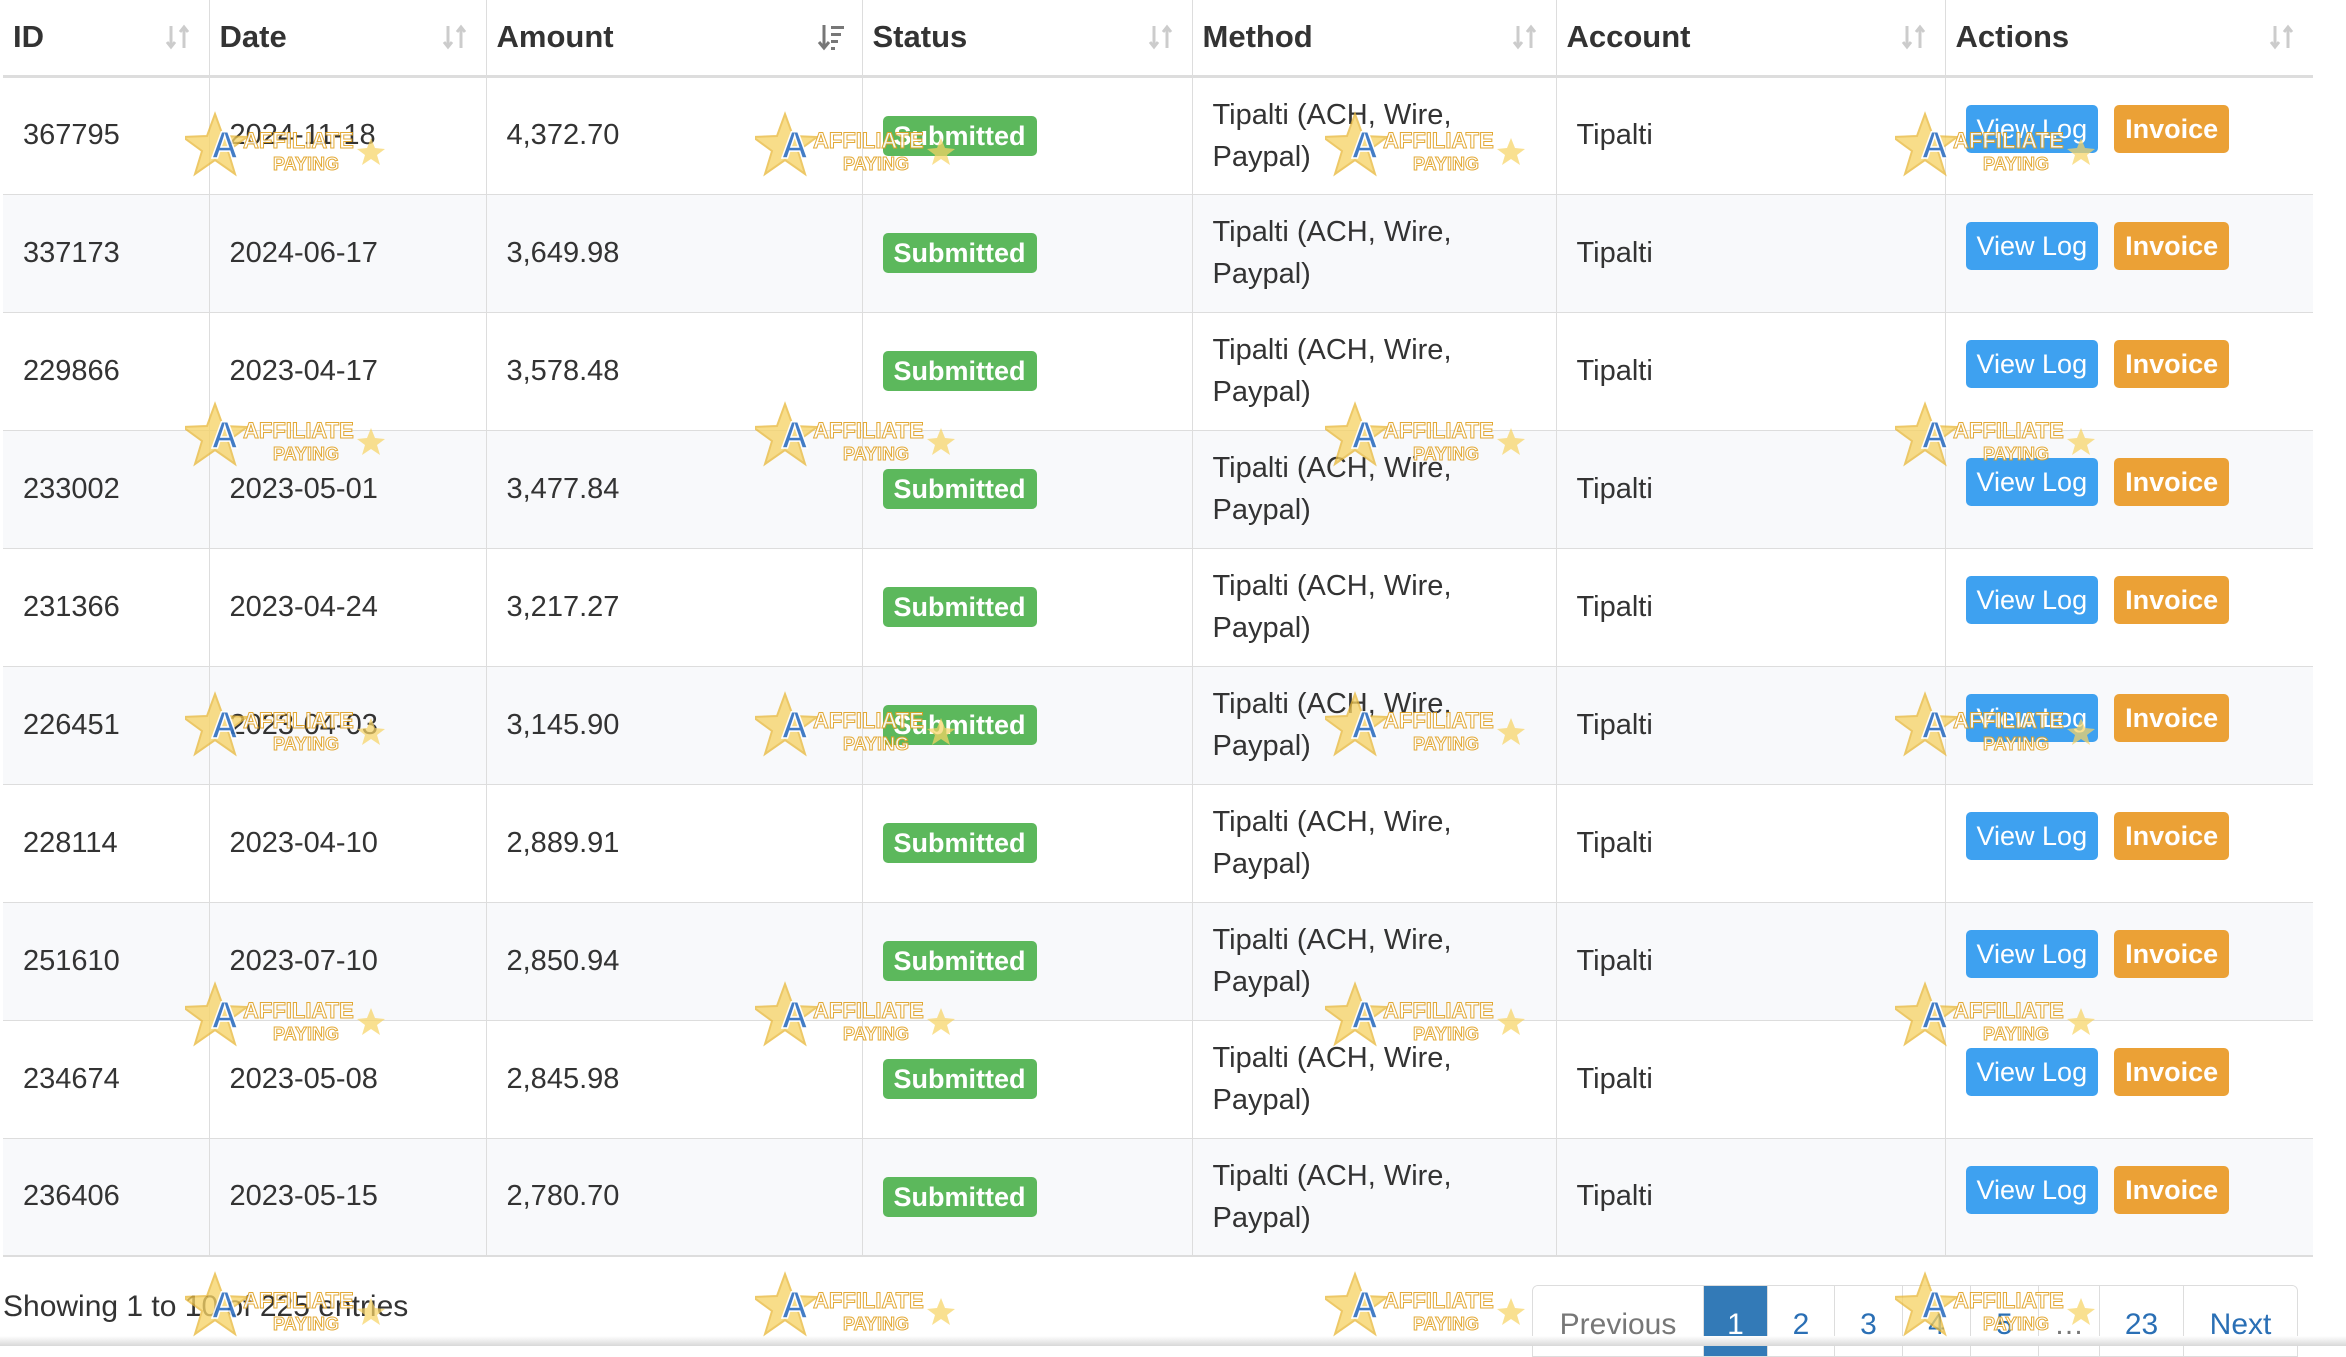 Image resolution: width=2346 pixels, height=1357 pixels. Describe the element at coordinates (348, 960) in the screenshot. I see `cell-date: 2023-07-10` at that location.